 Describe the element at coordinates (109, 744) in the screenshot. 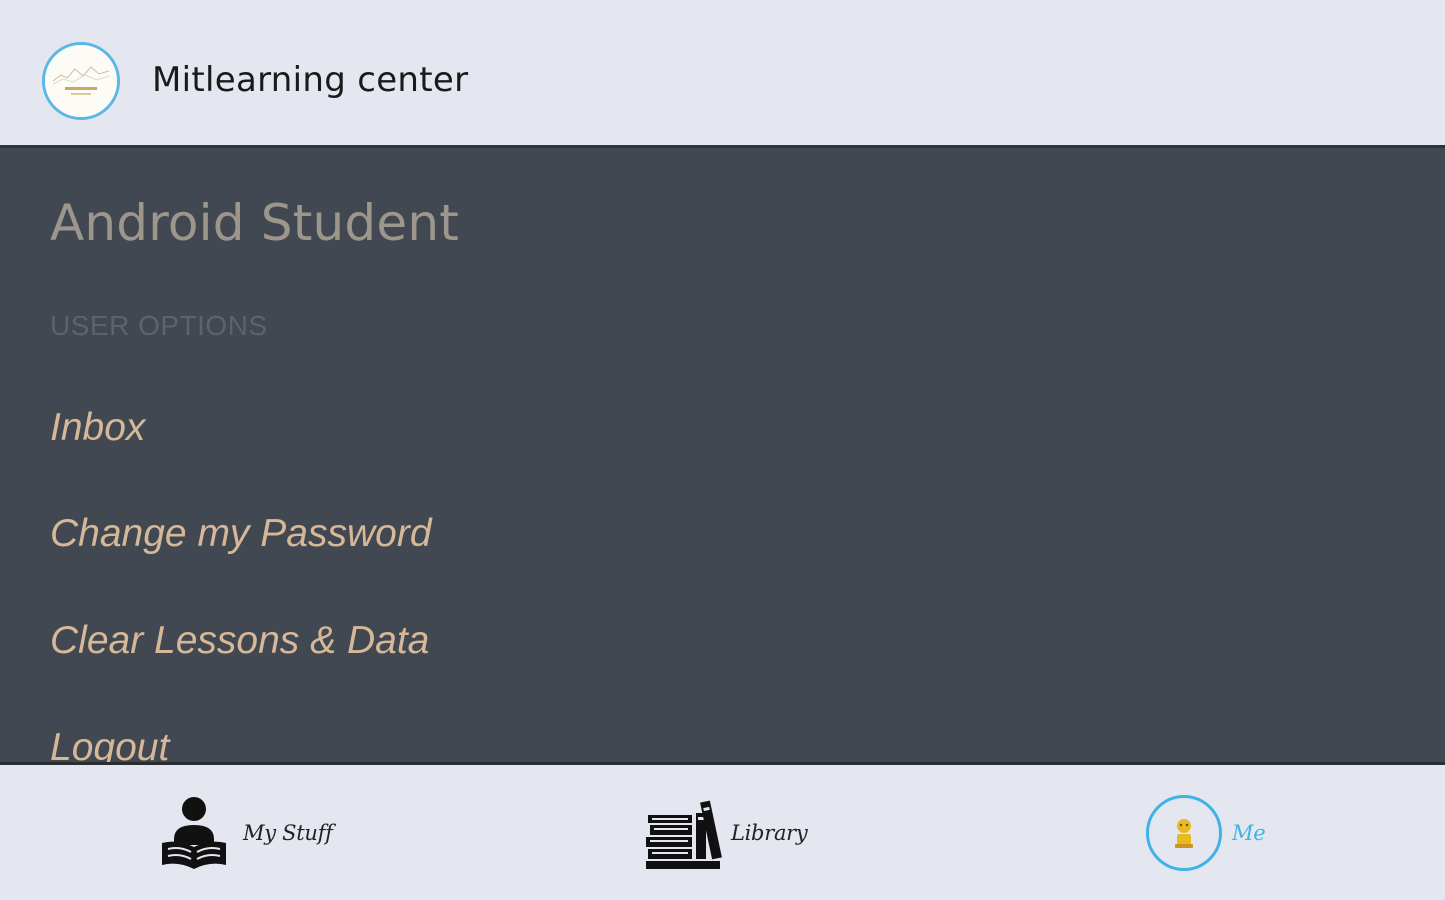

I see `menu-item-logout: Logout` at that location.